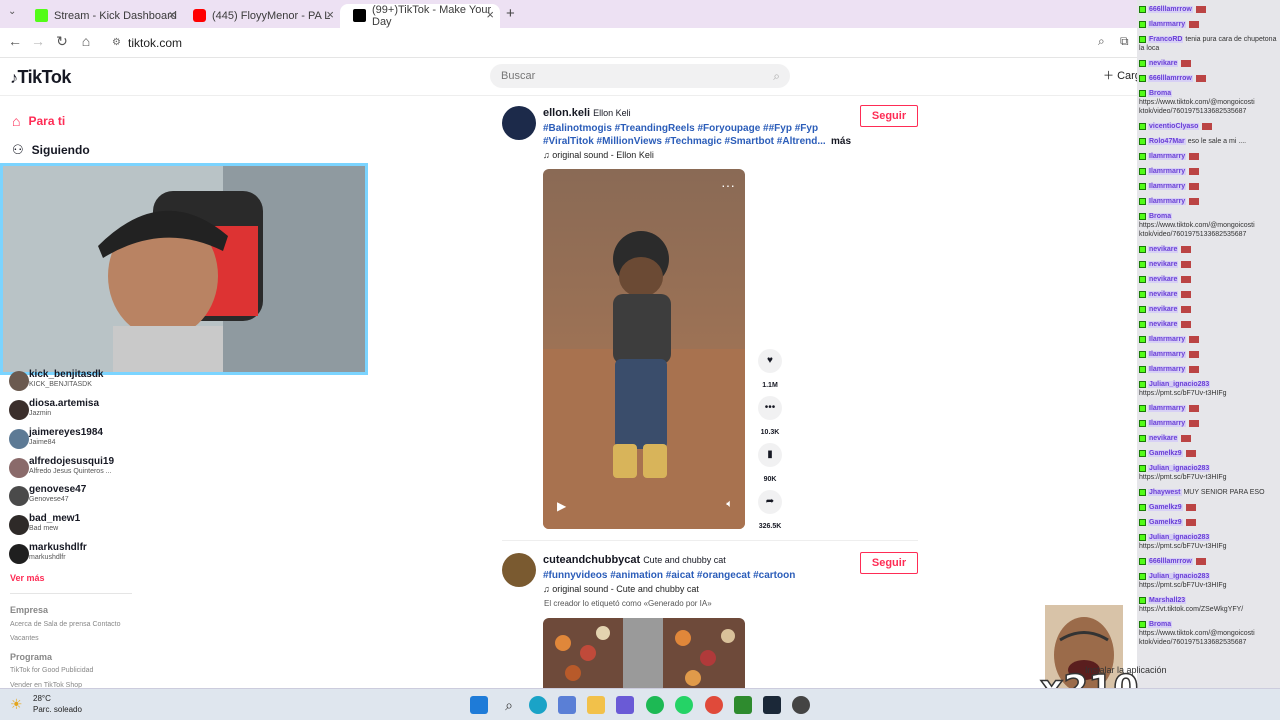 This screenshot has width=1280, height=720. I want to click on post-sound: ♫ original sound - Cute and chubby cat, so click(621, 589).